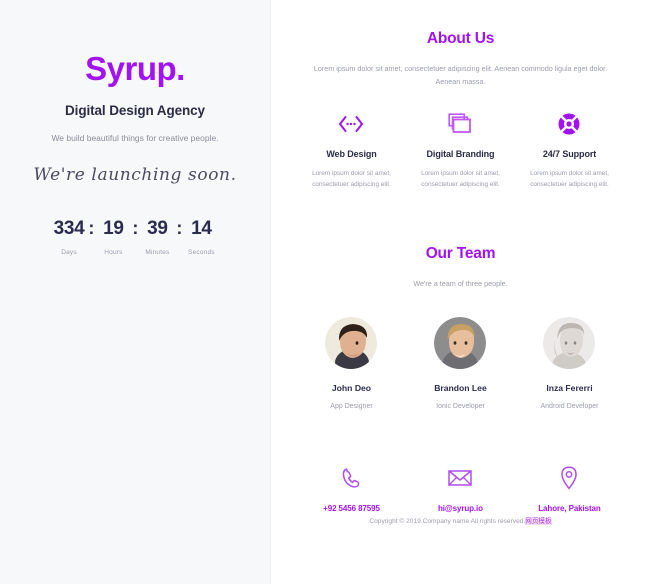 This screenshot has width=650, height=584. I want to click on countdown-unit-minutes: 39 Minutes, so click(157, 237).